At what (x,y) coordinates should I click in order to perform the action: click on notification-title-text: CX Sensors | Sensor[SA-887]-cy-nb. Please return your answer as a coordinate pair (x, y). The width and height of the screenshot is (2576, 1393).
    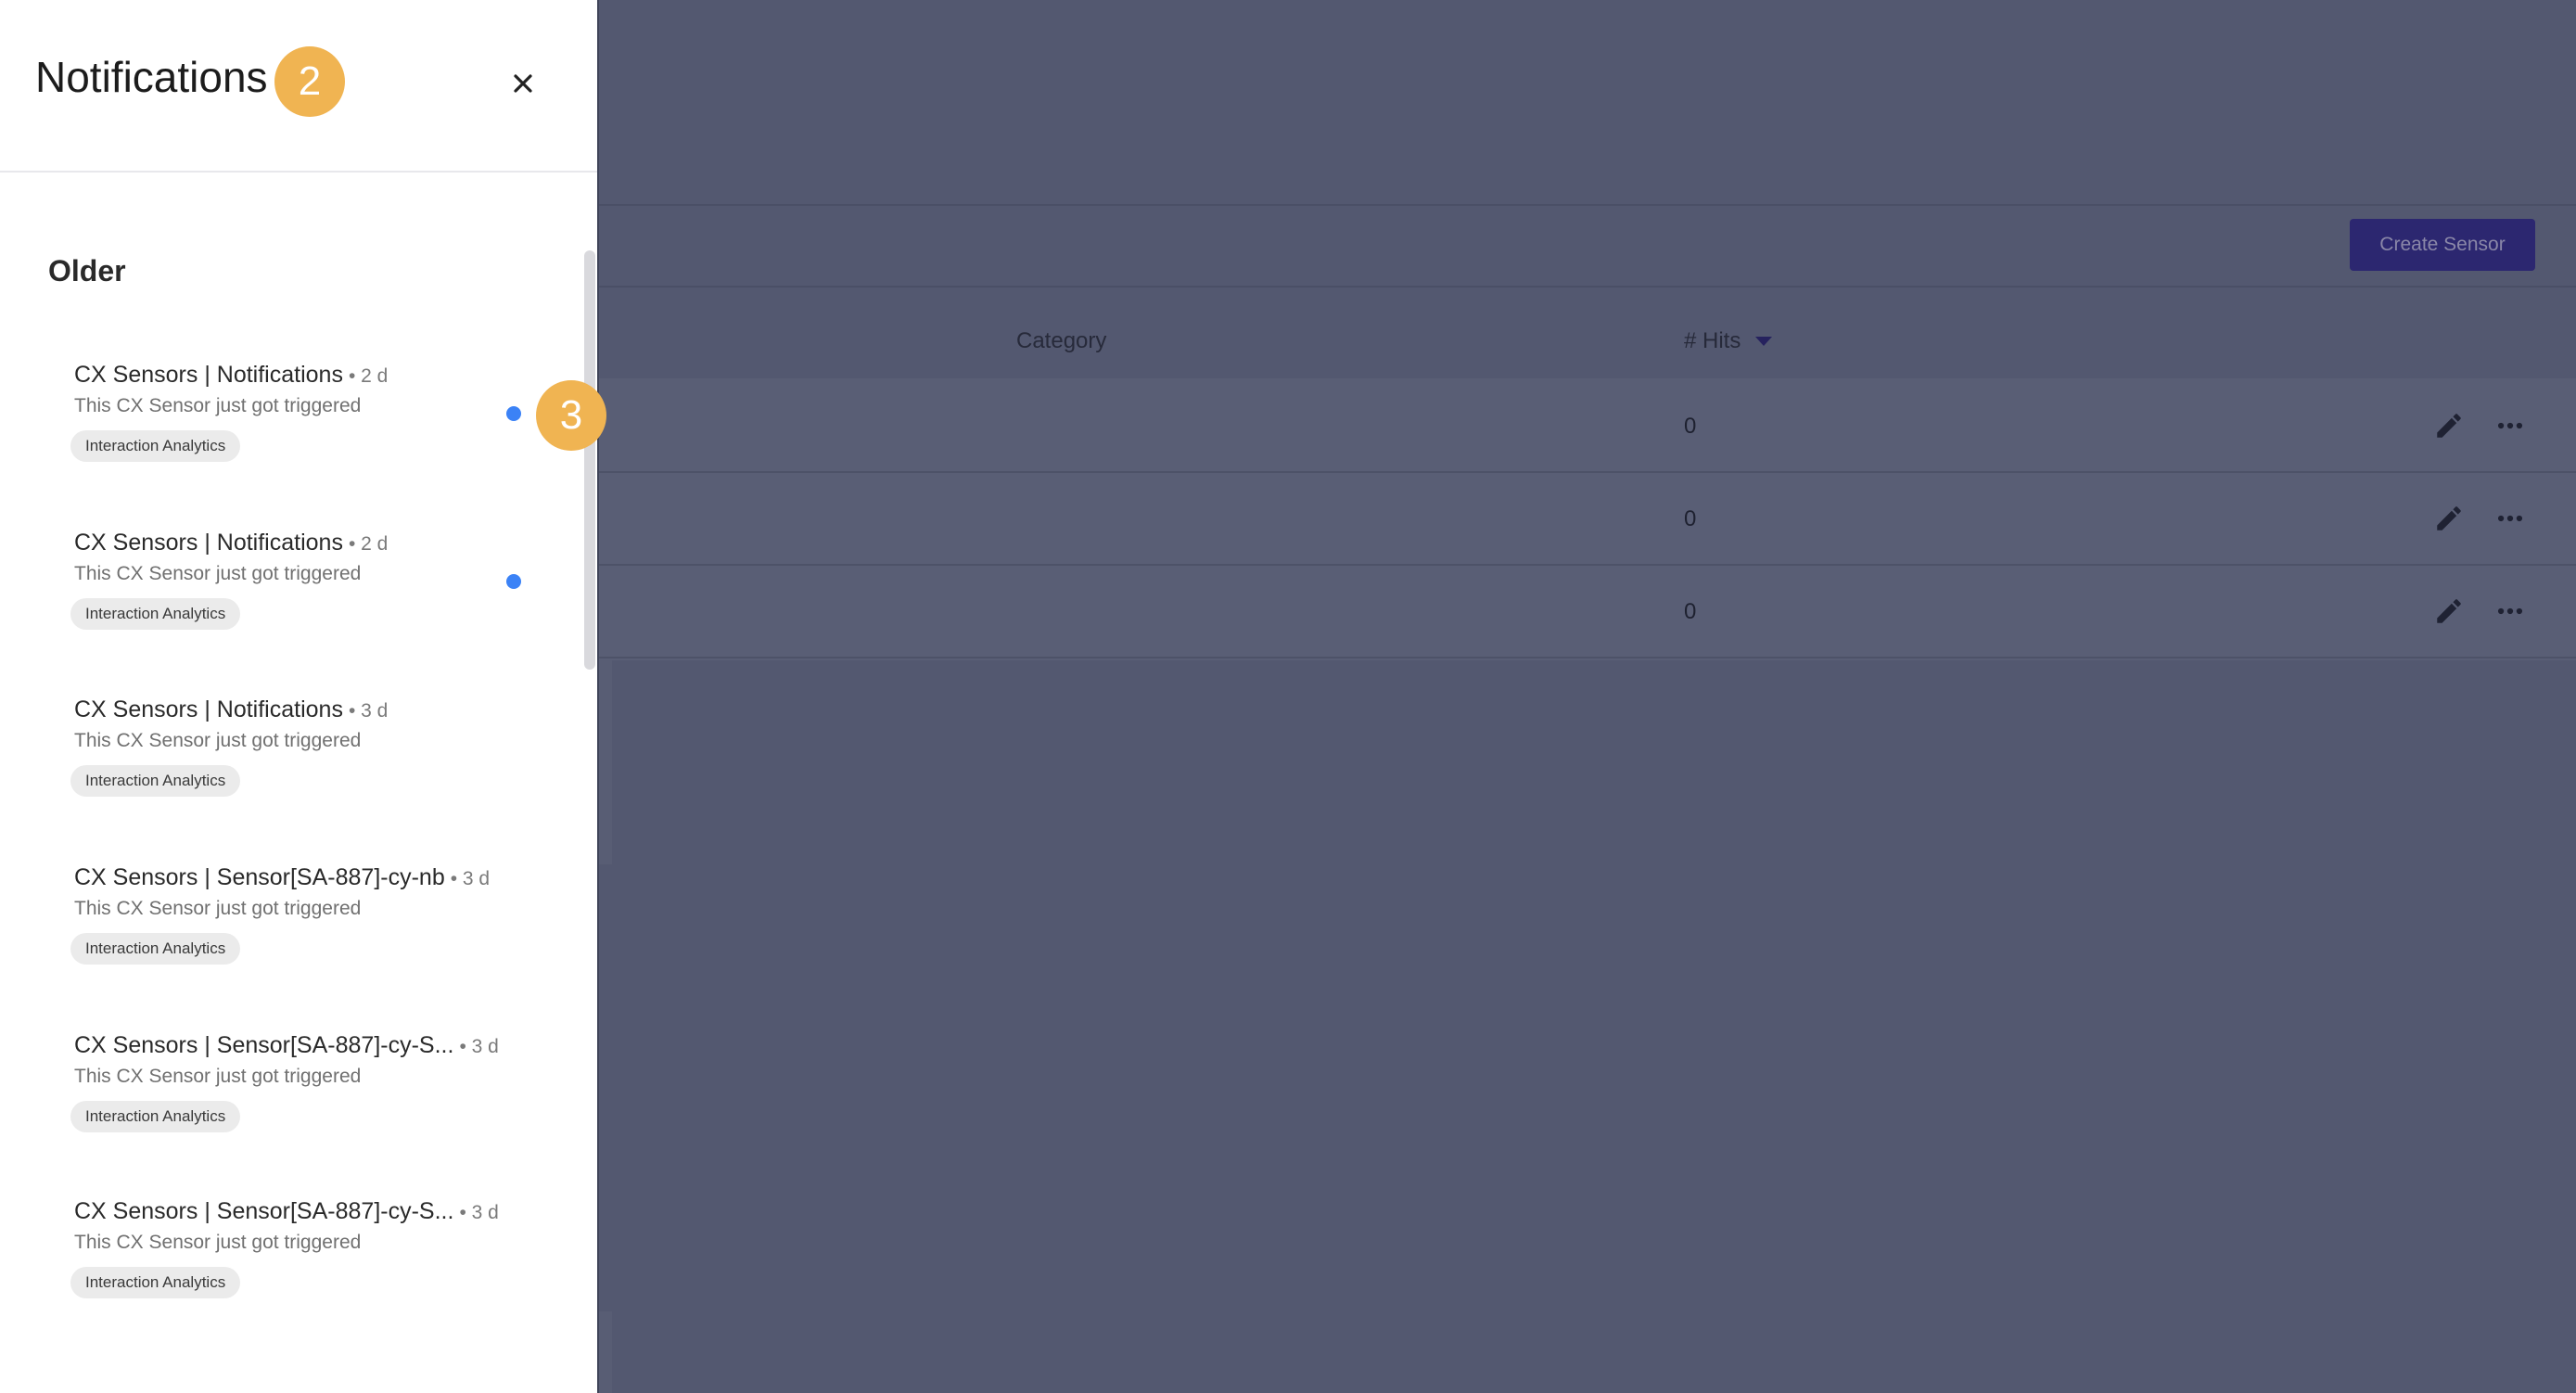
    Looking at the image, I should click on (259, 877).